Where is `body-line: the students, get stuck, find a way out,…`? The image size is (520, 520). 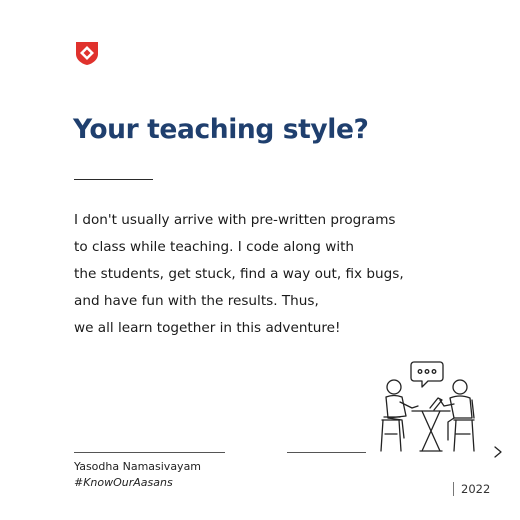
body-line: the students, get stuck, find a way out,… is located at coordinates (239, 274).